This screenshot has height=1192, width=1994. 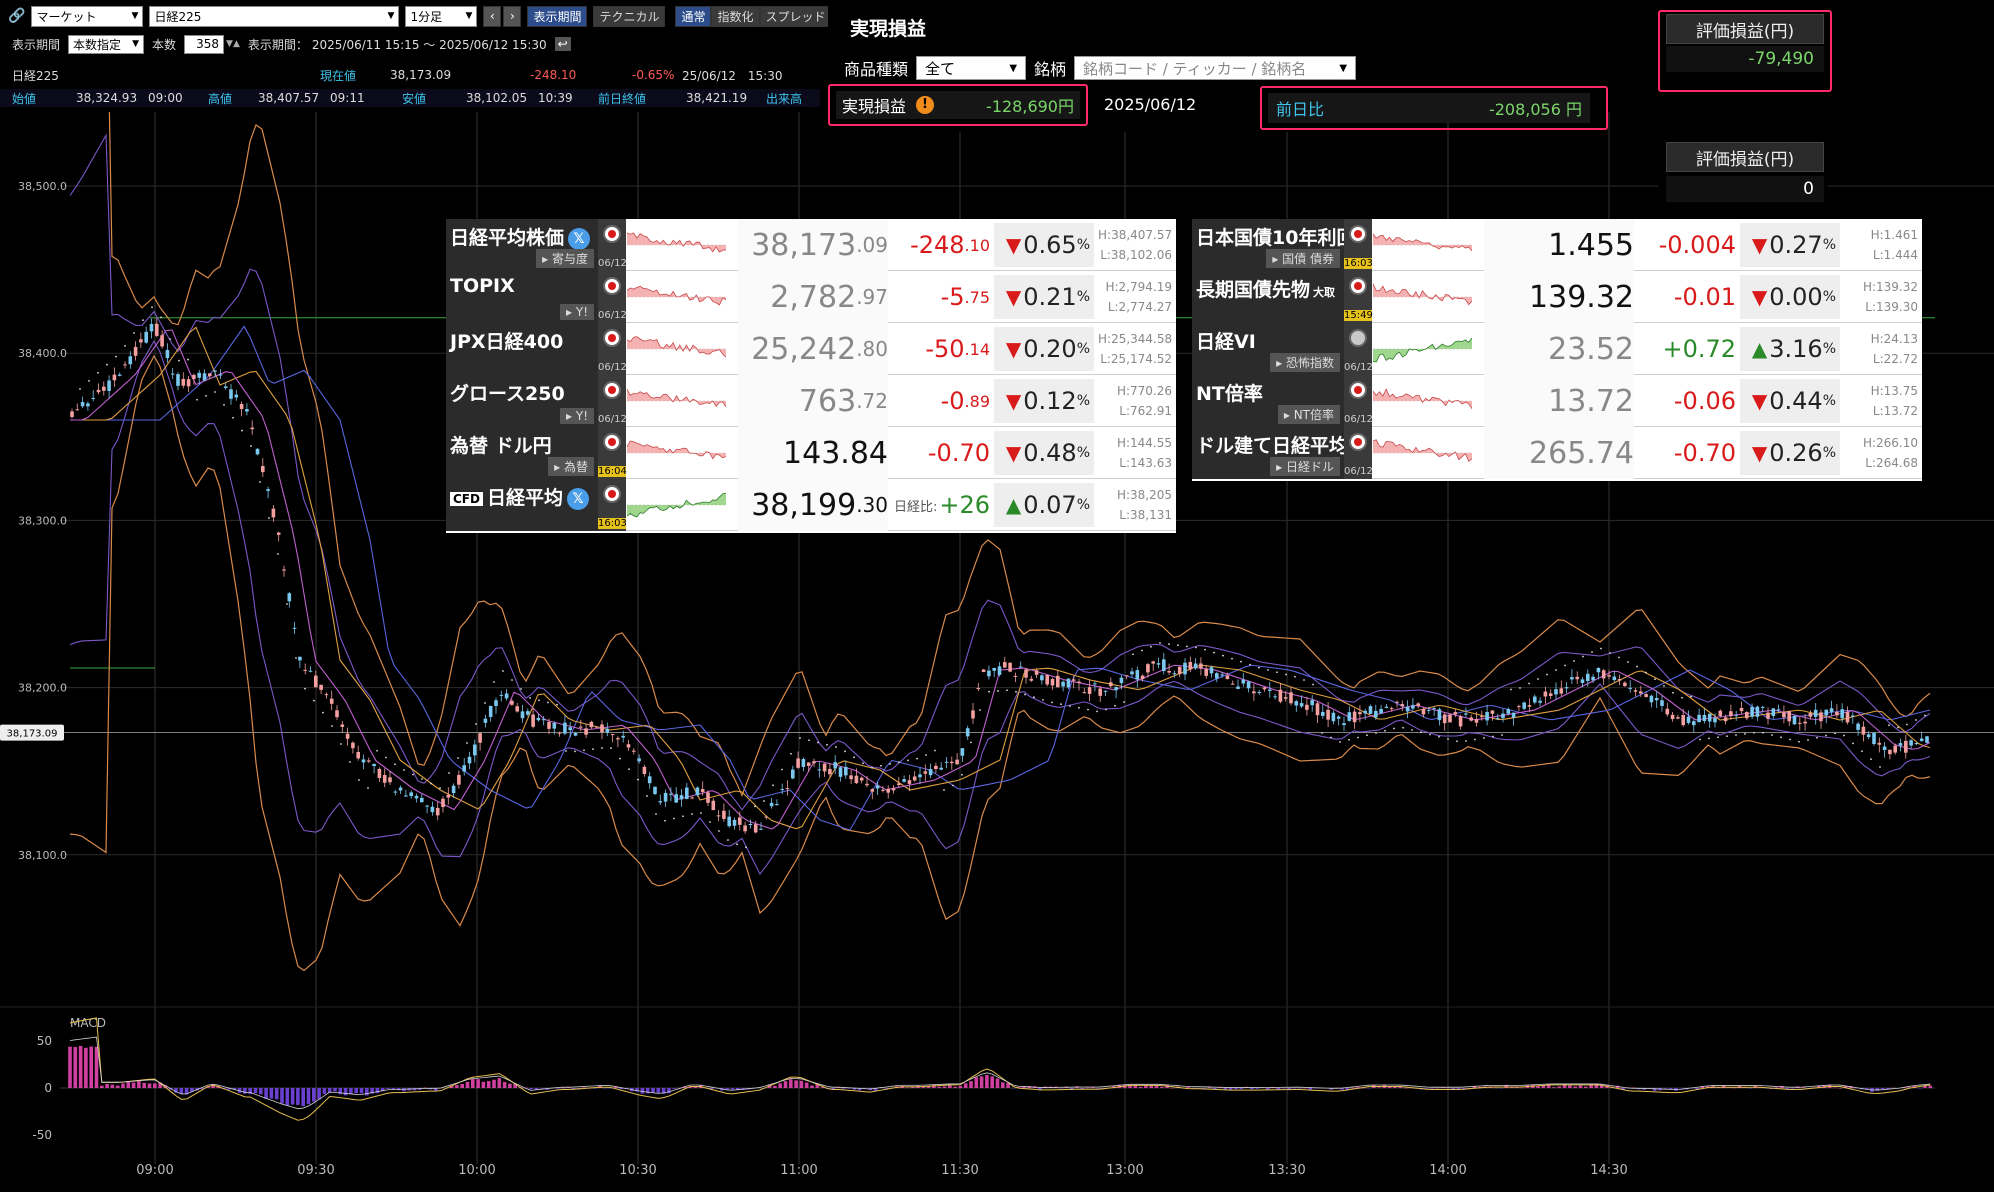 I want to click on quote-name-cell: ドル建て日経平均 ▸ 日経ドル, so click(x=1268, y=453).